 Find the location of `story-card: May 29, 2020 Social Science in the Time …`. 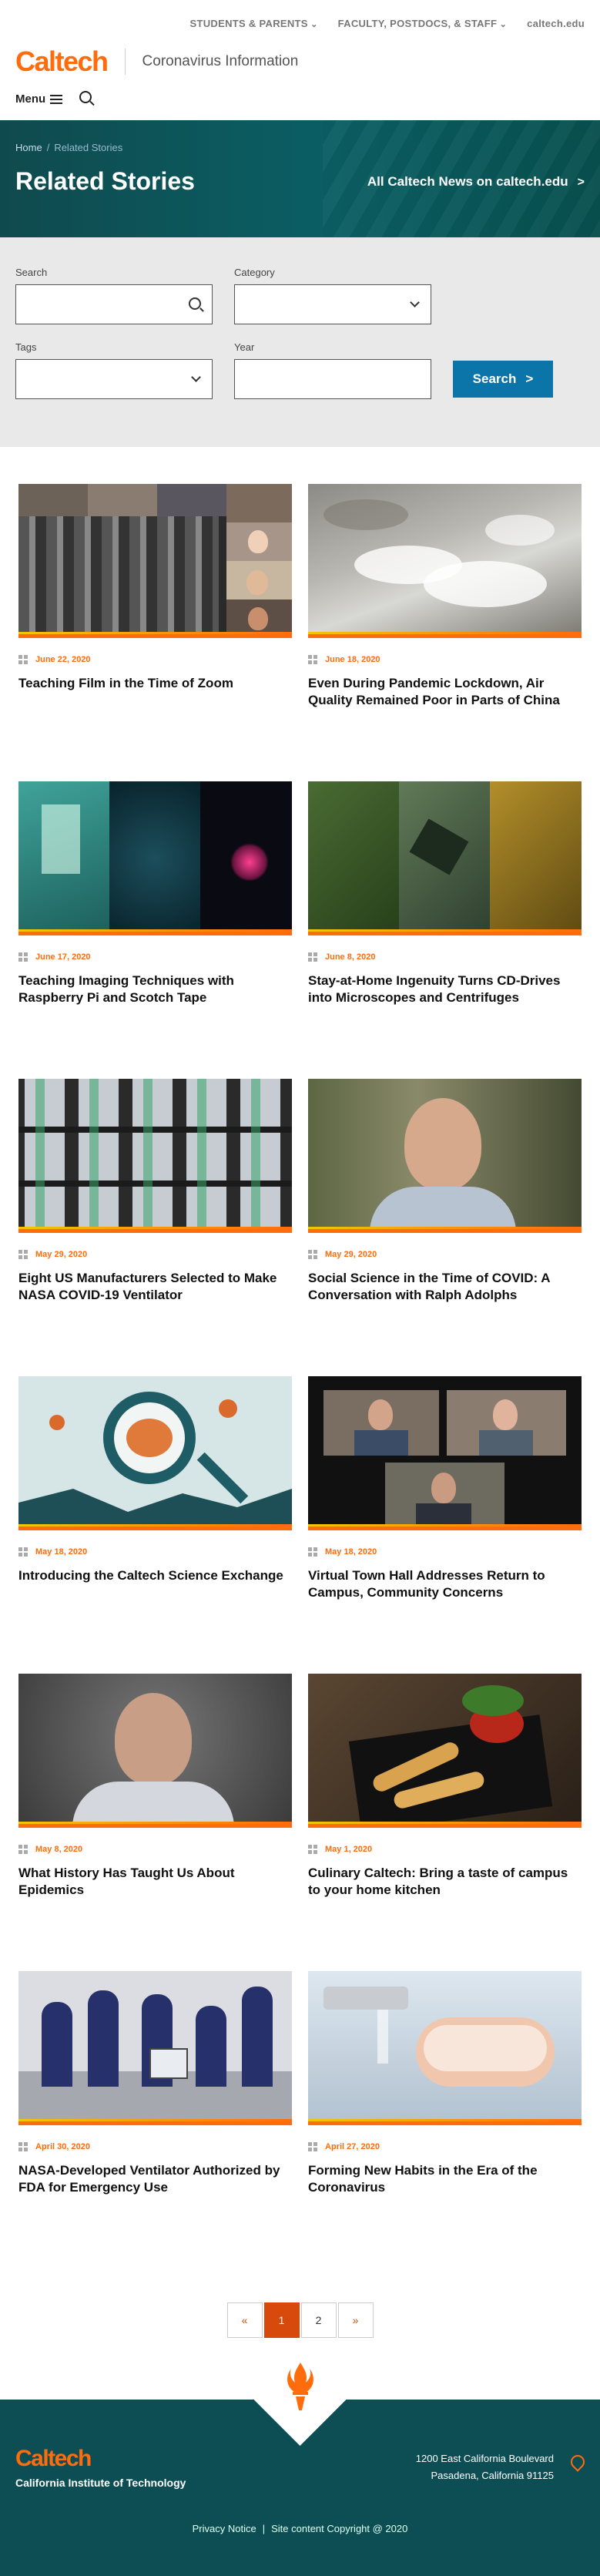

story-card: May 29, 2020 Social Science in the Time … is located at coordinates (445, 1227).